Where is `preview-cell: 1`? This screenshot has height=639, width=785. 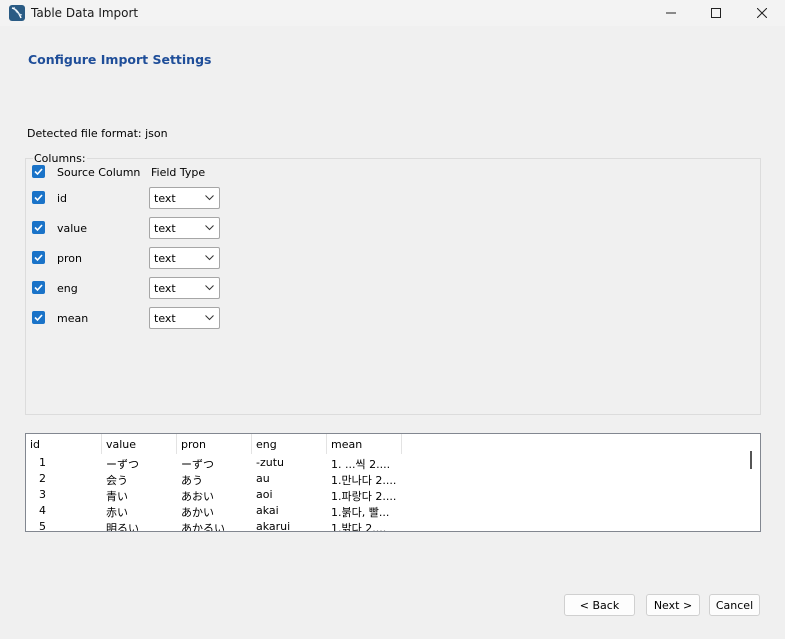 preview-cell: 1 is located at coordinates (42, 462).